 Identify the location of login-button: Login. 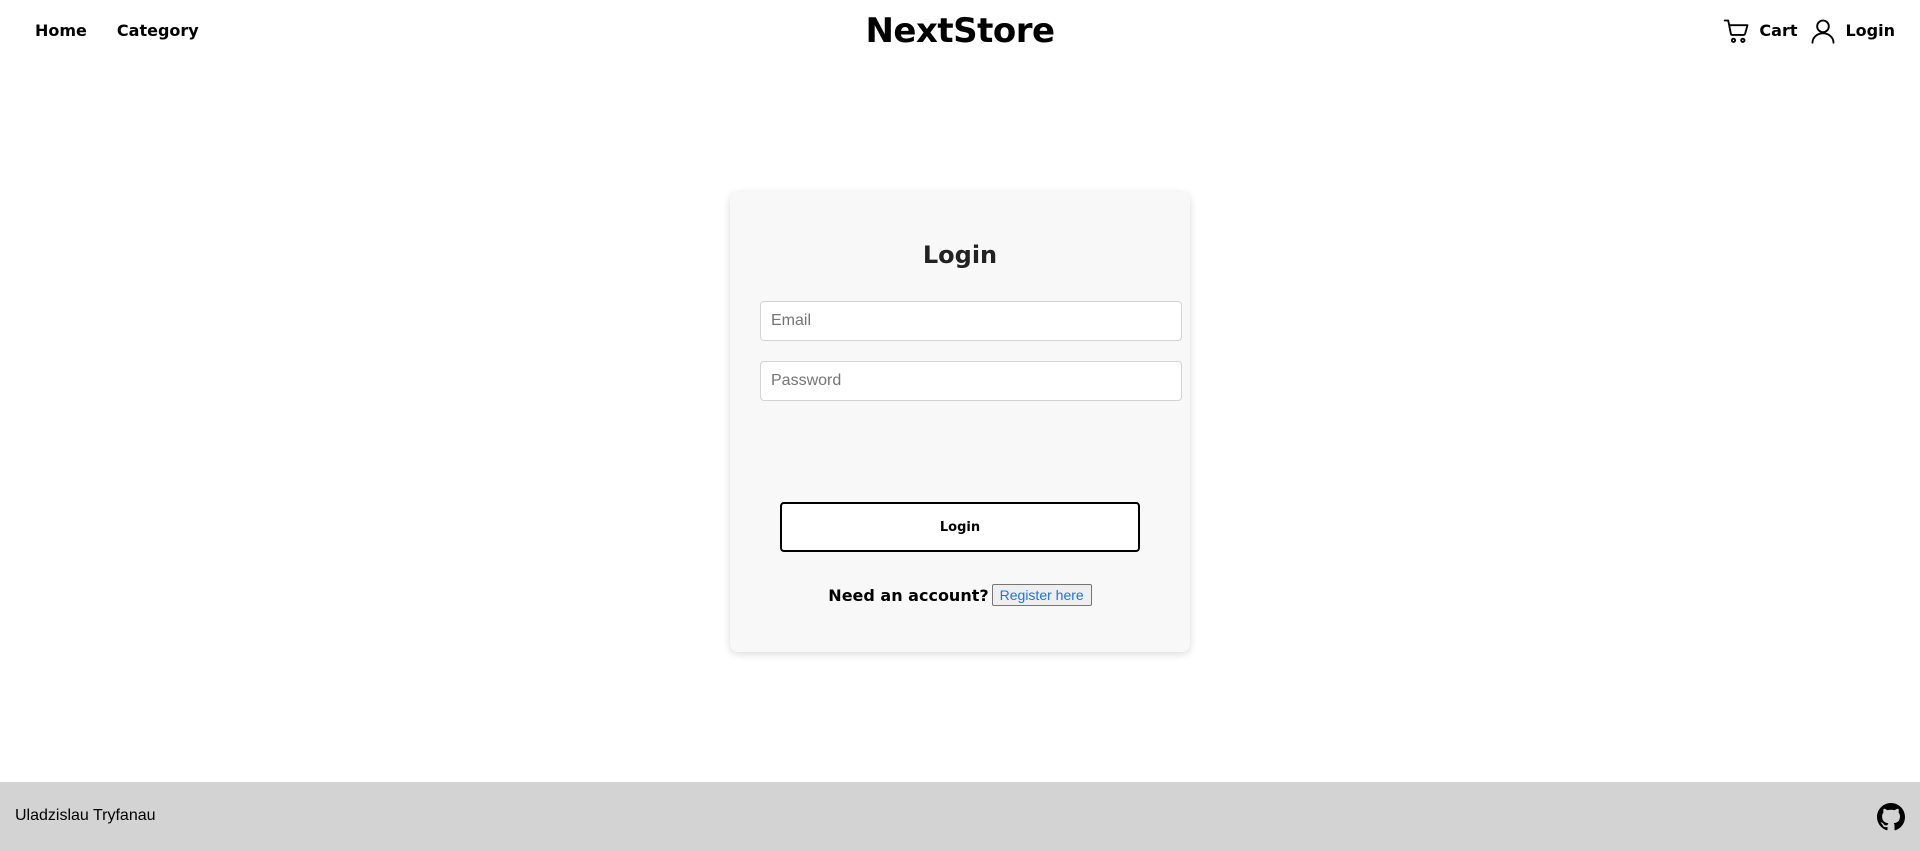
(960, 527).